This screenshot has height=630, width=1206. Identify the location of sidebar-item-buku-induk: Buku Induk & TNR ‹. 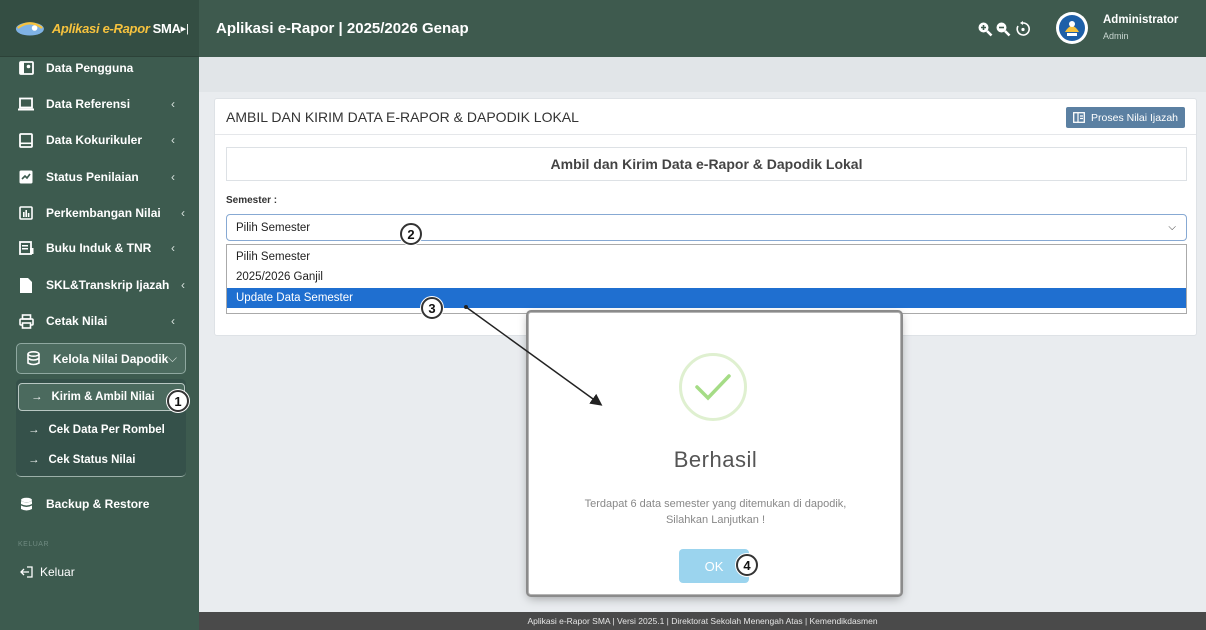
(99, 248).